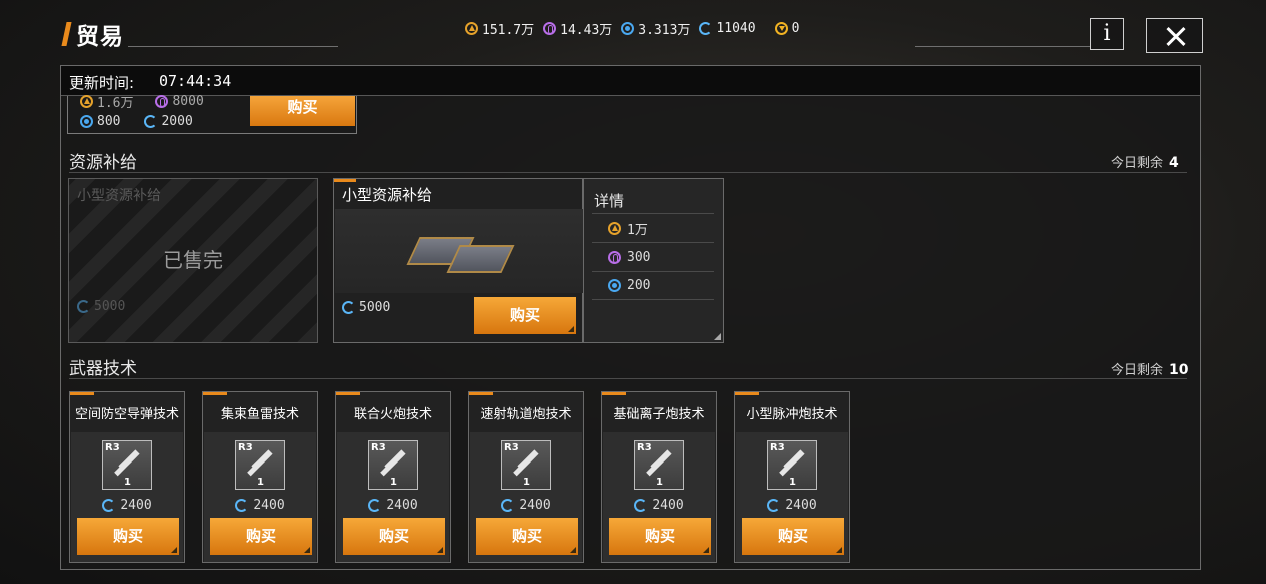 Image resolution: width=1266 pixels, height=584 pixels. What do you see at coordinates (659, 465) in the screenshot?
I see `ion-cannon-tech-icon: R3 1` at bounding box center [659, 465].